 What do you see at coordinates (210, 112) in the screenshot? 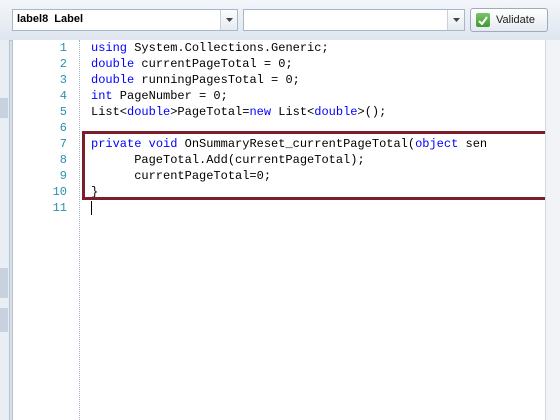
I see `code-text: >PageTotal=` at bounding box center [210, 112].